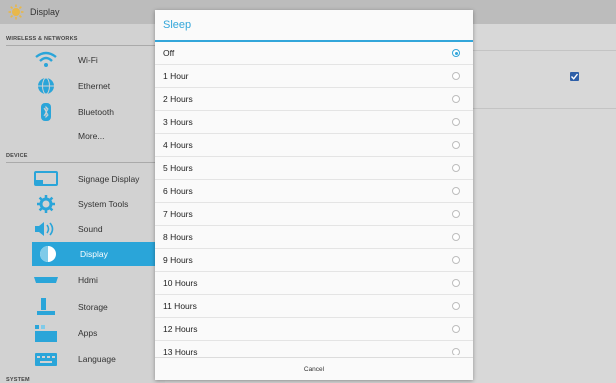  I want to click on option-label: 3 Hours, so click(178, 122).